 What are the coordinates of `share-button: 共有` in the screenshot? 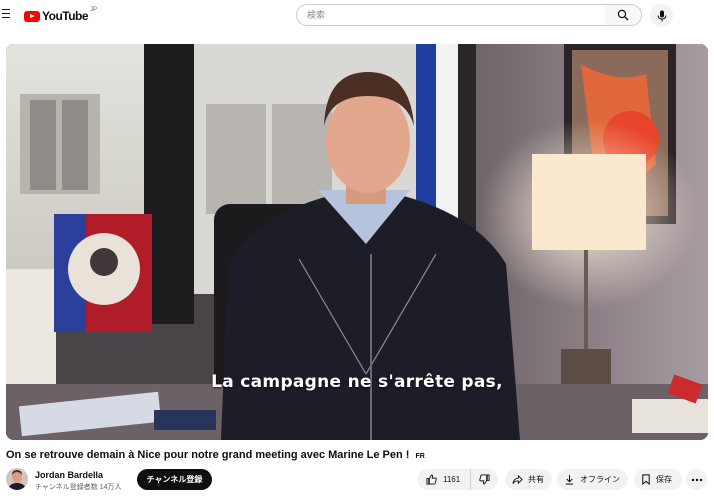 It's located at (528, 479).